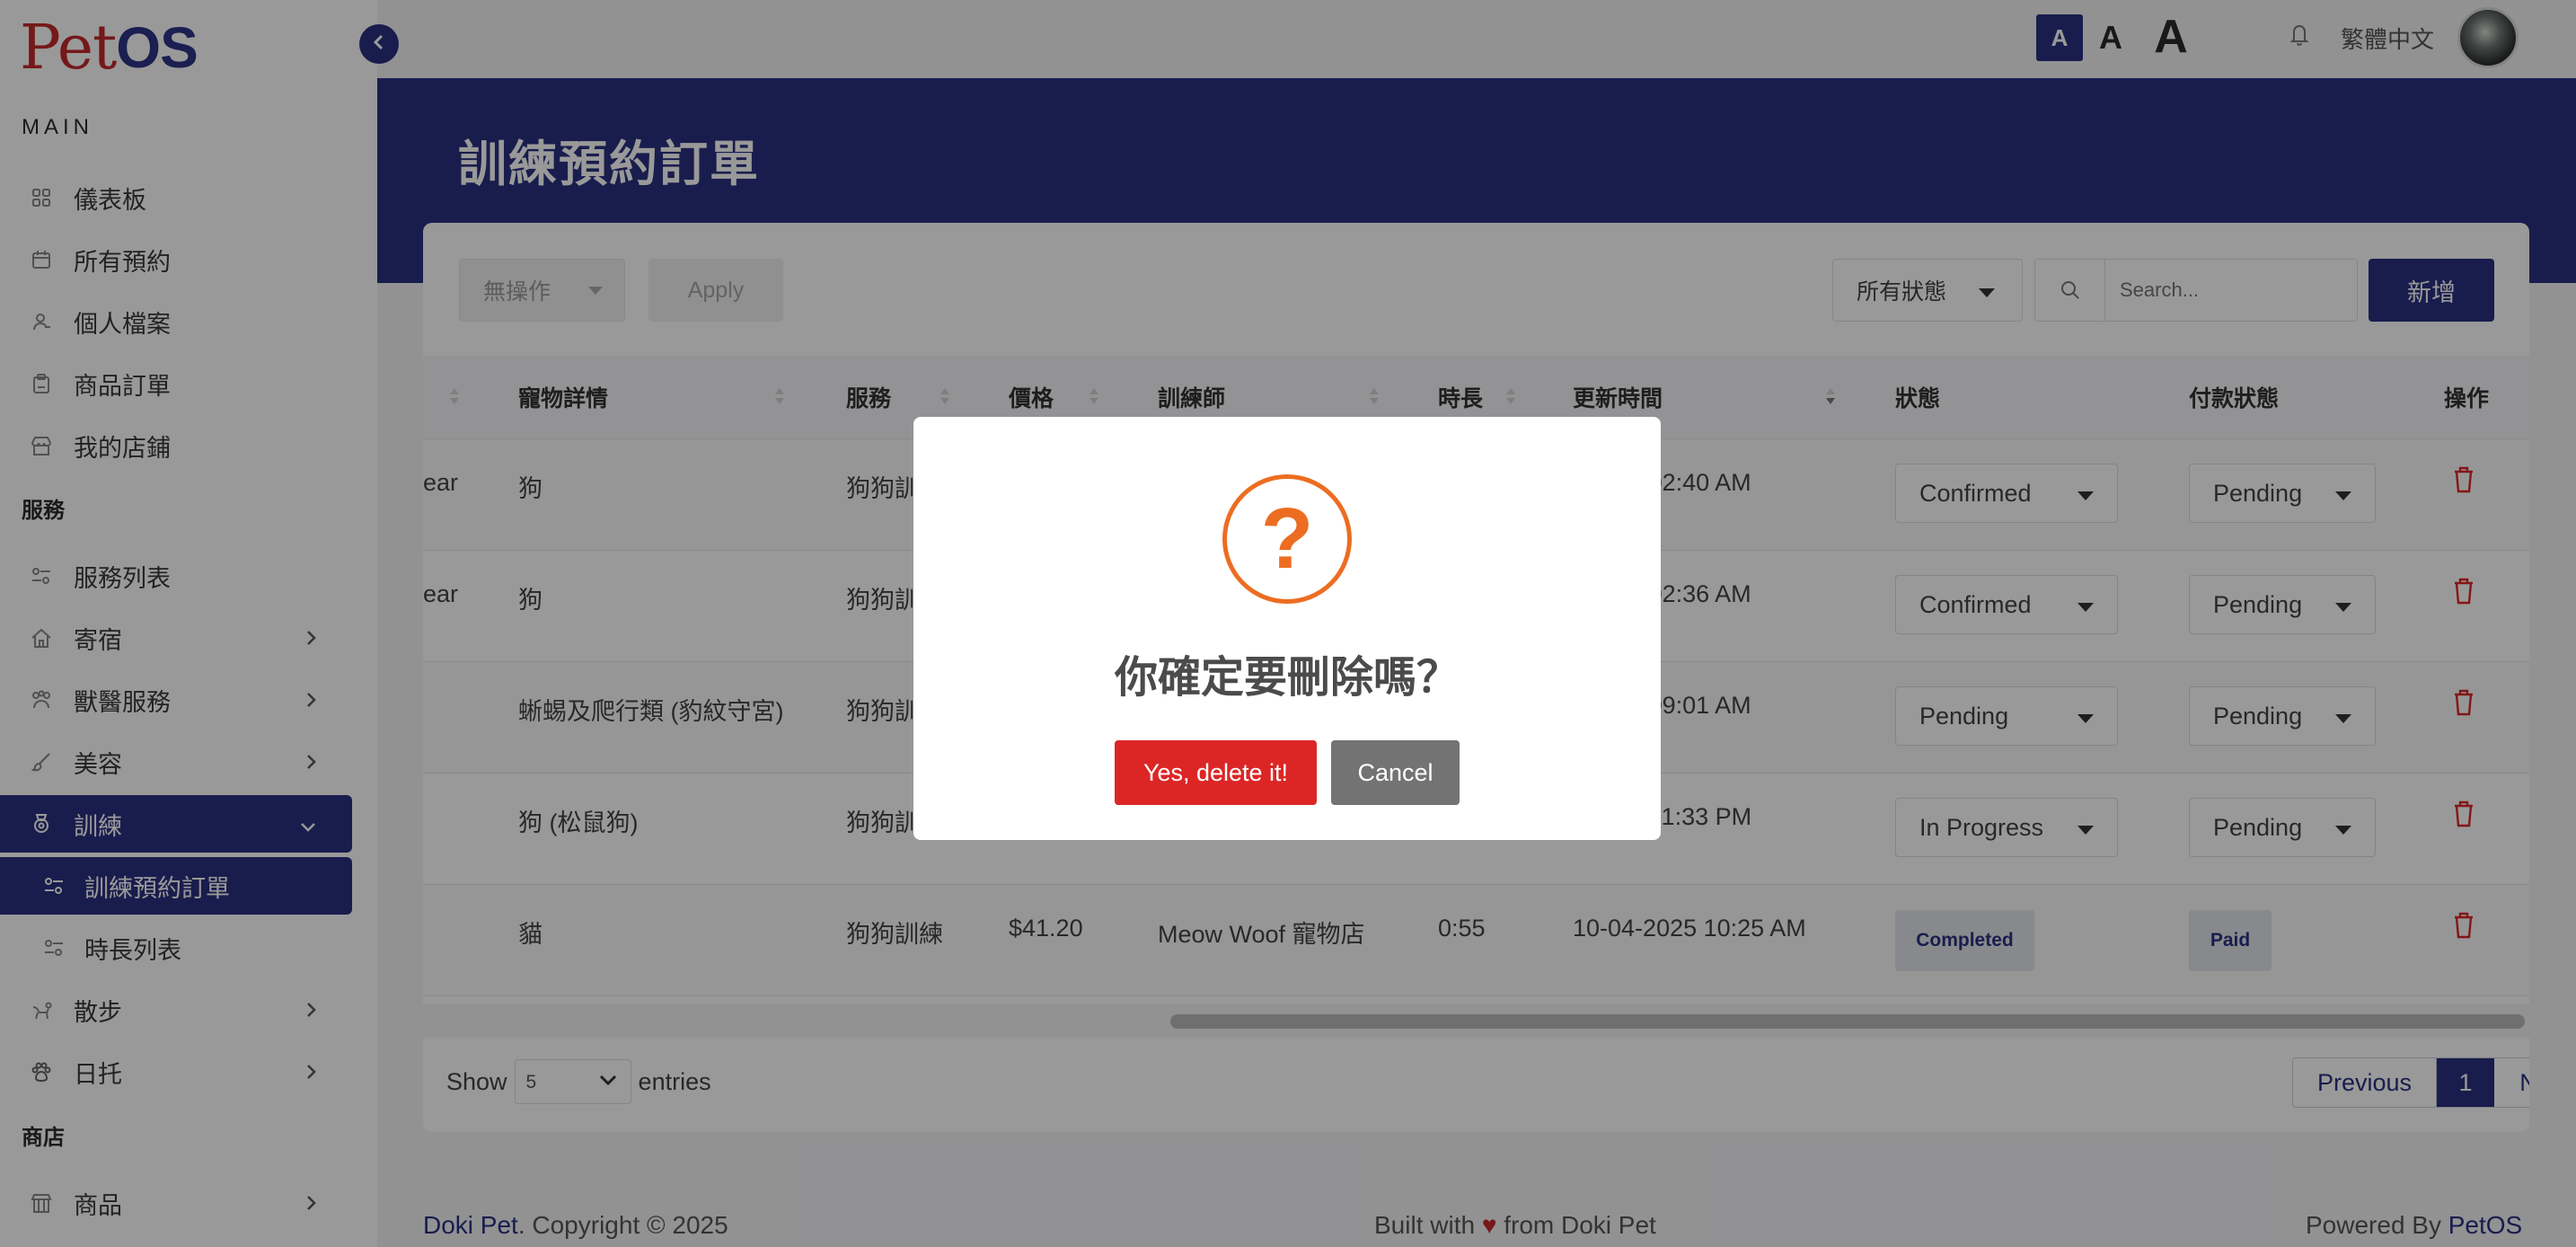 This screenshot has width=2576, height=1247. Describe the element at coordinates (1287, 678) in the screenshot. I see `dialog-title: 你確定要刪除嗎？` at that location.